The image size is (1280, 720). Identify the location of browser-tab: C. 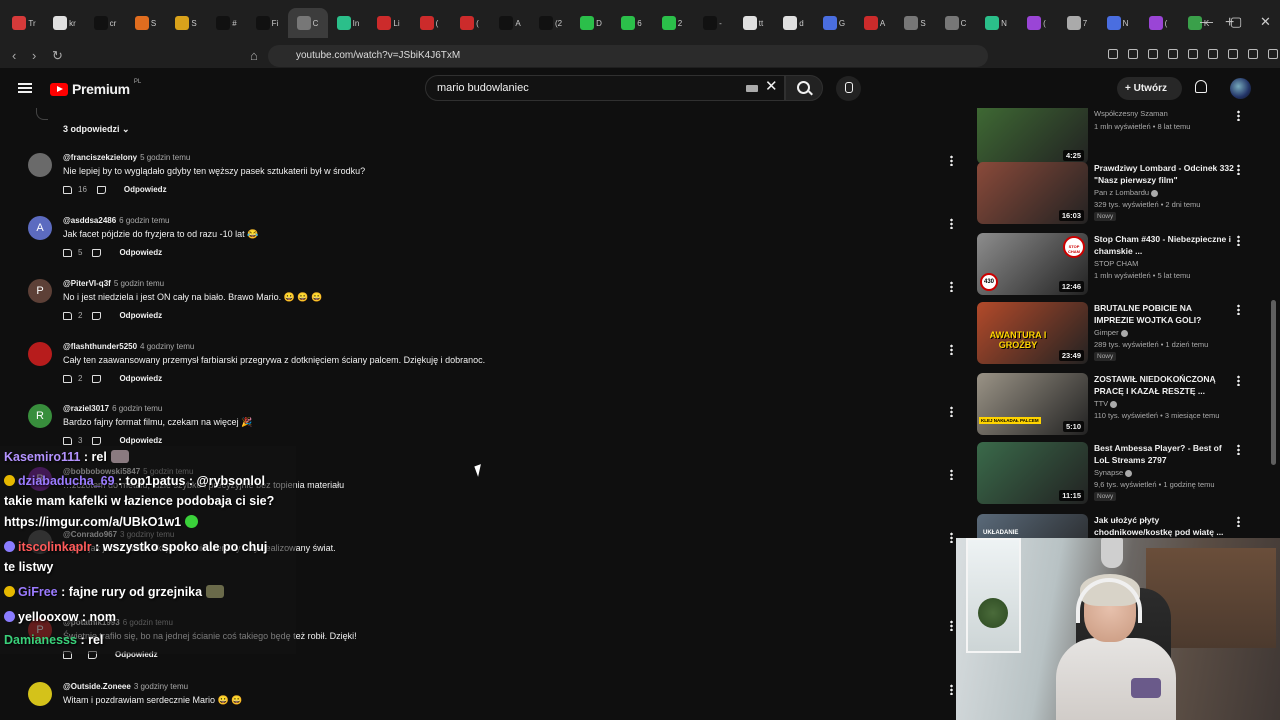
(956, 23).